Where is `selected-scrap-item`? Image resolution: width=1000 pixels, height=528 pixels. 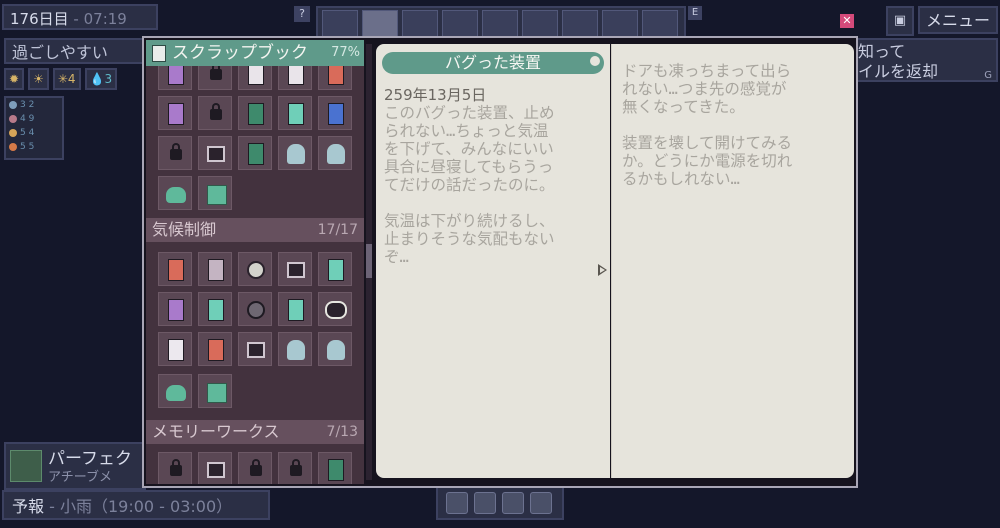
selected-scrap-item is located at coordinates (335, 309).